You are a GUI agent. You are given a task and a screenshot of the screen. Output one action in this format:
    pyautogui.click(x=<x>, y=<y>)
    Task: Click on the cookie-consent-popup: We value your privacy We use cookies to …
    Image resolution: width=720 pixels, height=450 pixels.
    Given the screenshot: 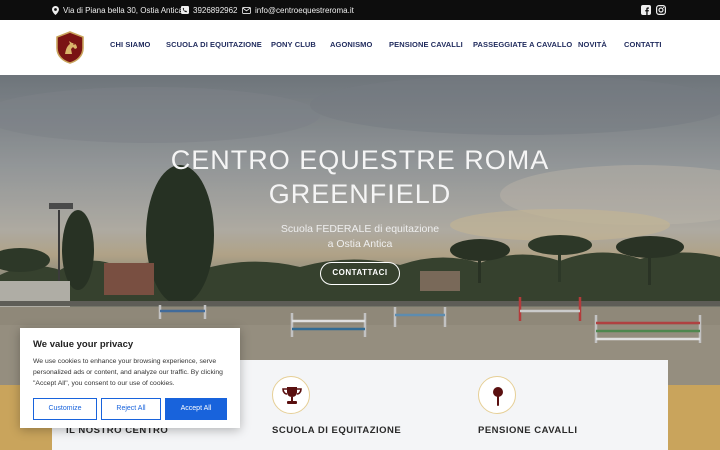 What is the action you would take?
    pyautogui.click(x=130, y=378)
    